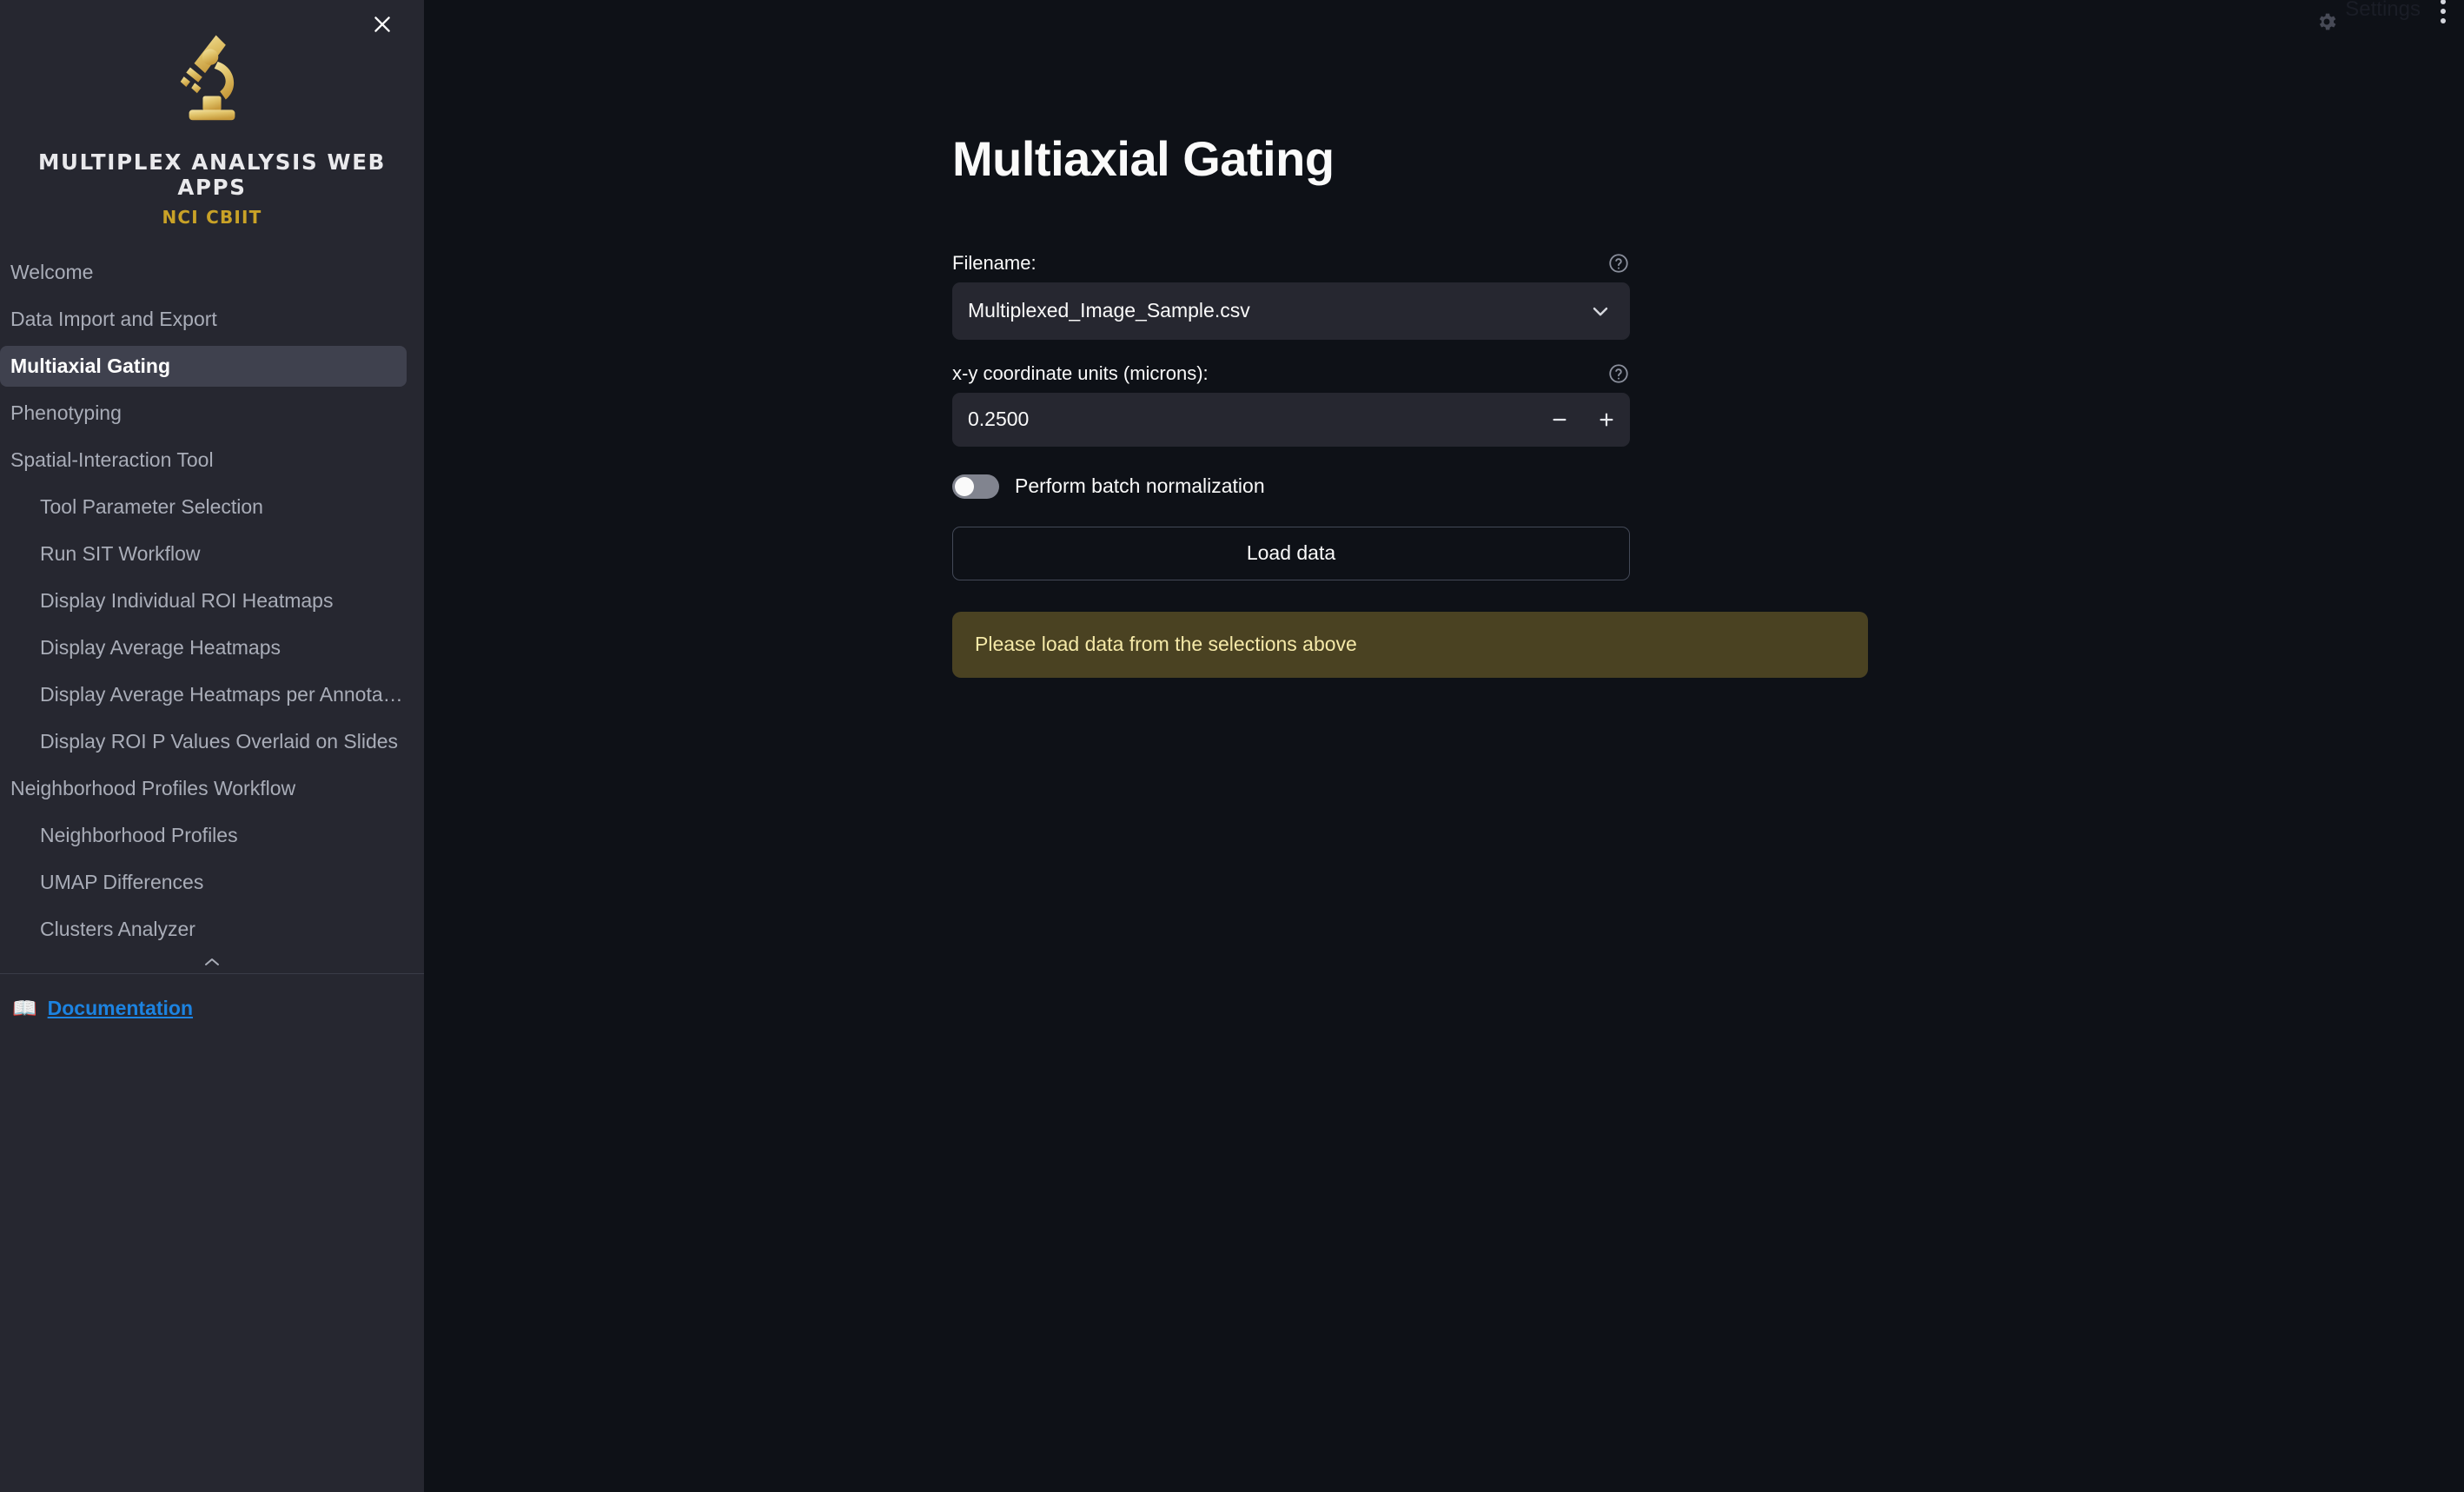  What do you see at coordinates (995, 262) in the screenshot?
I see `filename-label: Filename:` at bounding box center [995, 262].